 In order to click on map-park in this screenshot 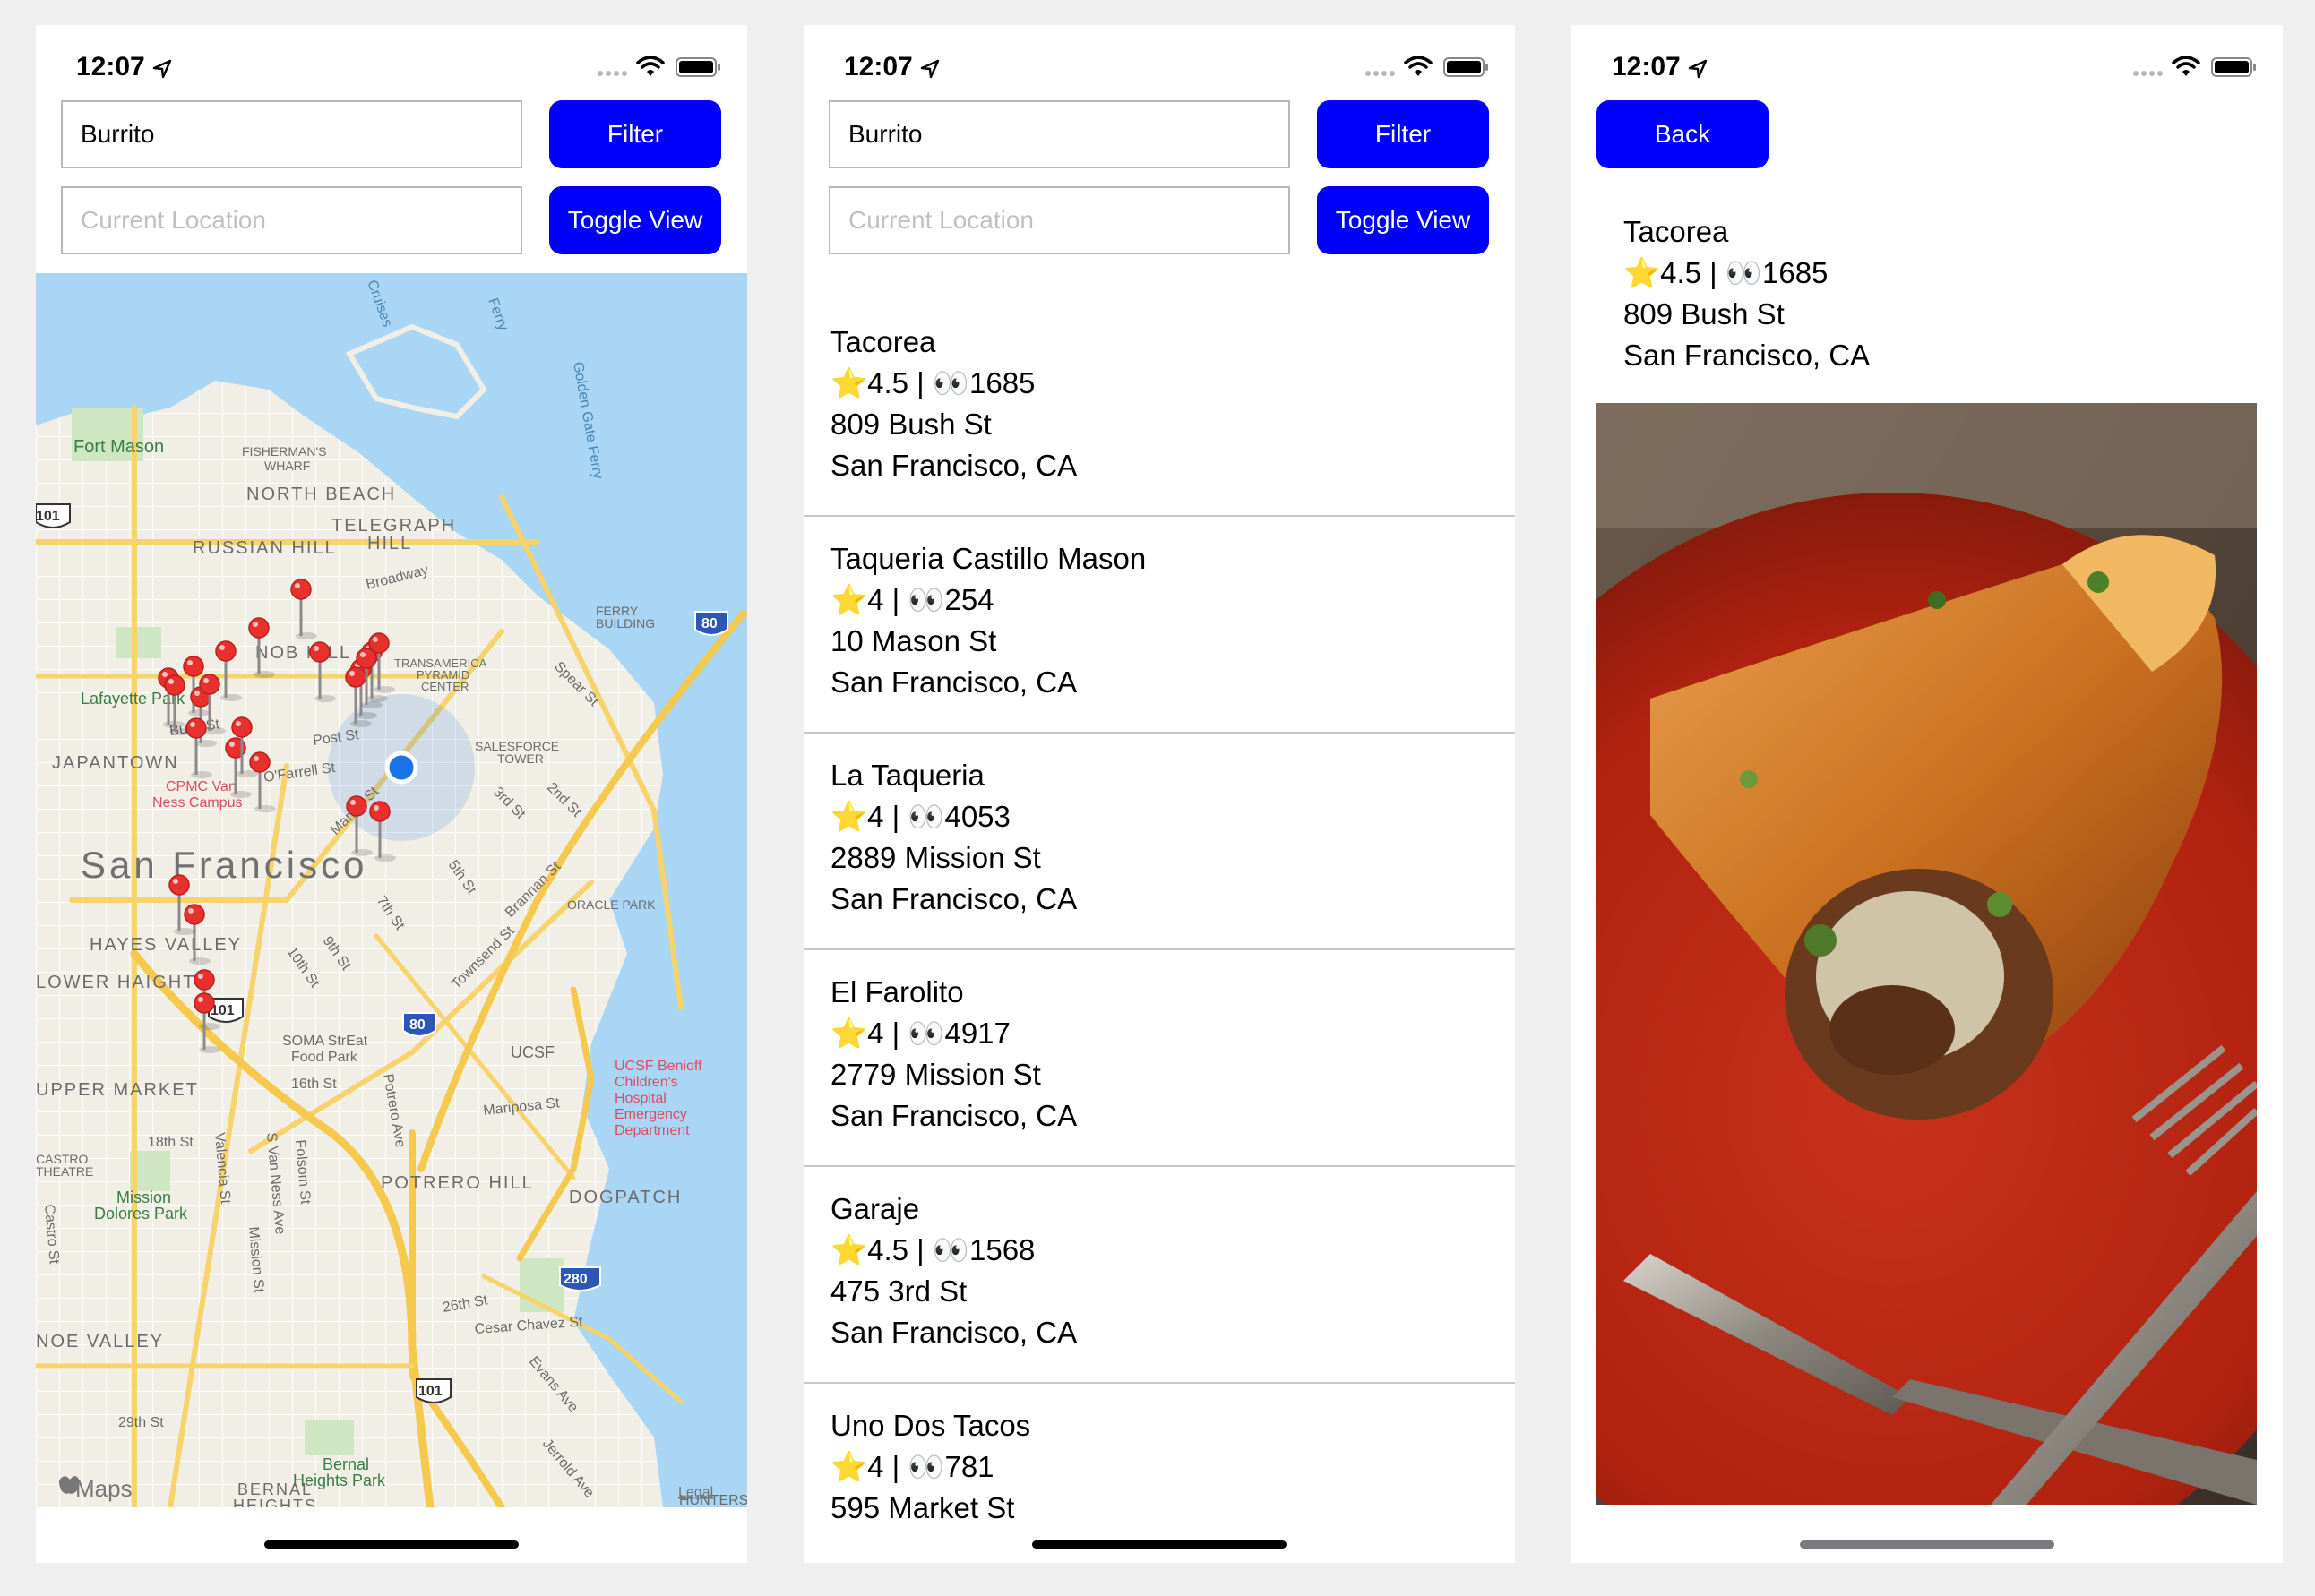, I will do `click(329, 1437)`.